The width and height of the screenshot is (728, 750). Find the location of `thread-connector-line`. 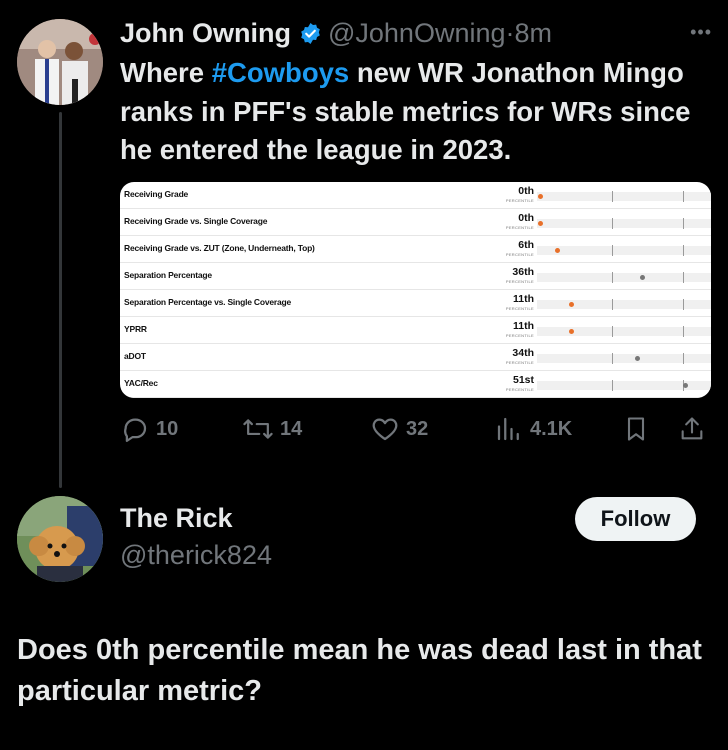

thread-connector-line is located at coordinates (60, 300).